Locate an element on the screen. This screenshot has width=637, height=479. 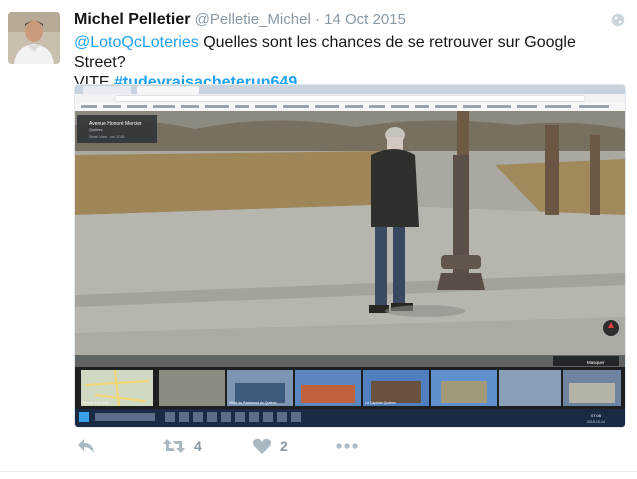
reply-button is located at coordinates (86, 446).